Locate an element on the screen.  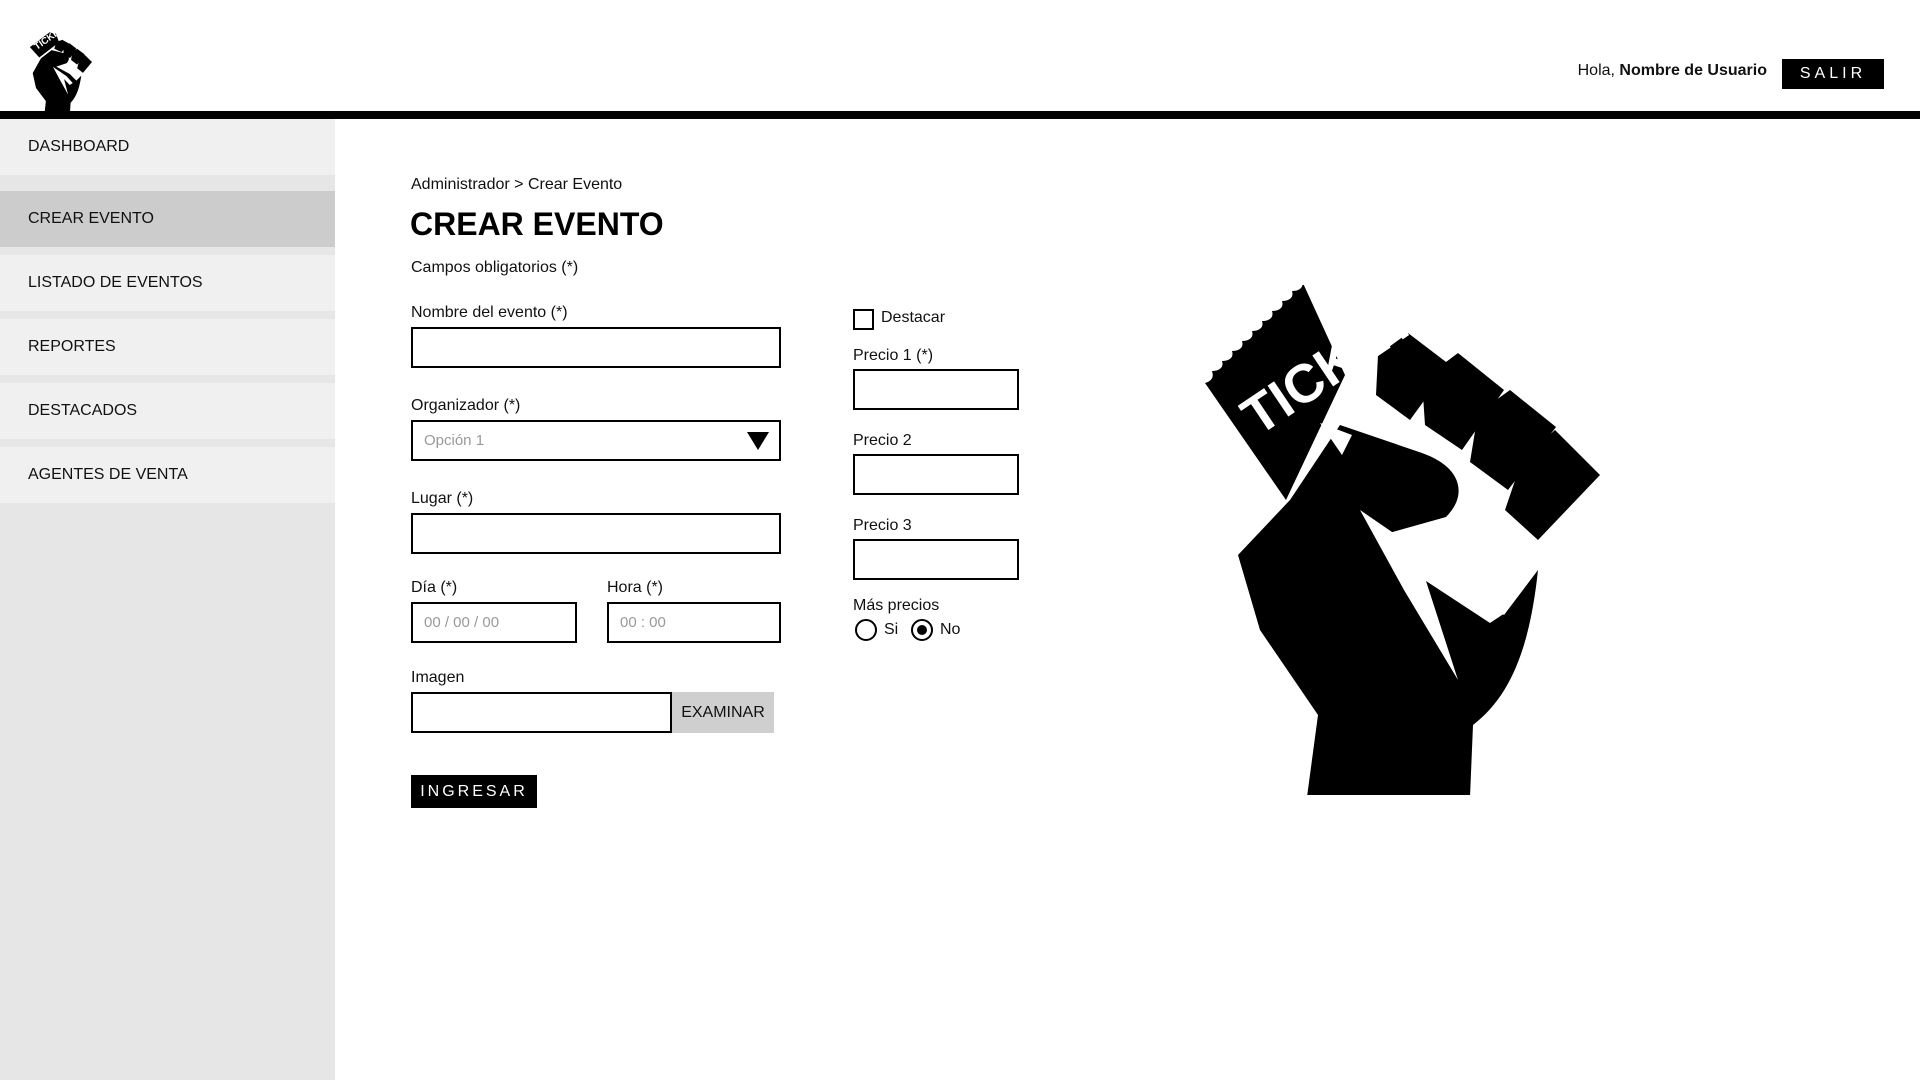
time-label: Hora (*) is located at coordinates (635, 587).